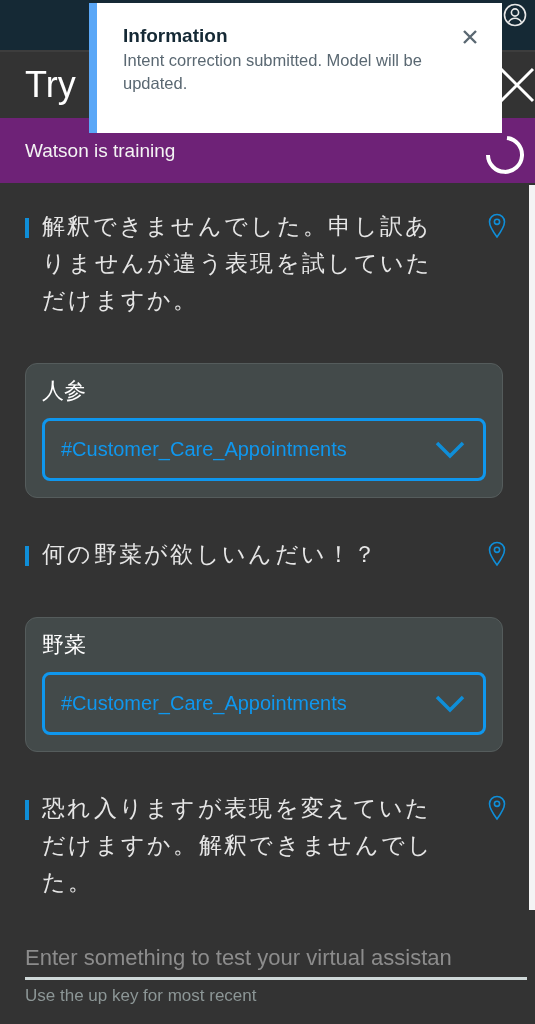 The width and height of the screenshot is (535, 1024). What do you see at coordinates (238, 845) in the screenshot?
I see `assistant-message: 恐れ入りますが表現を変えていただけますか。解釈できませんでした。` at bounding box center [238, 845].